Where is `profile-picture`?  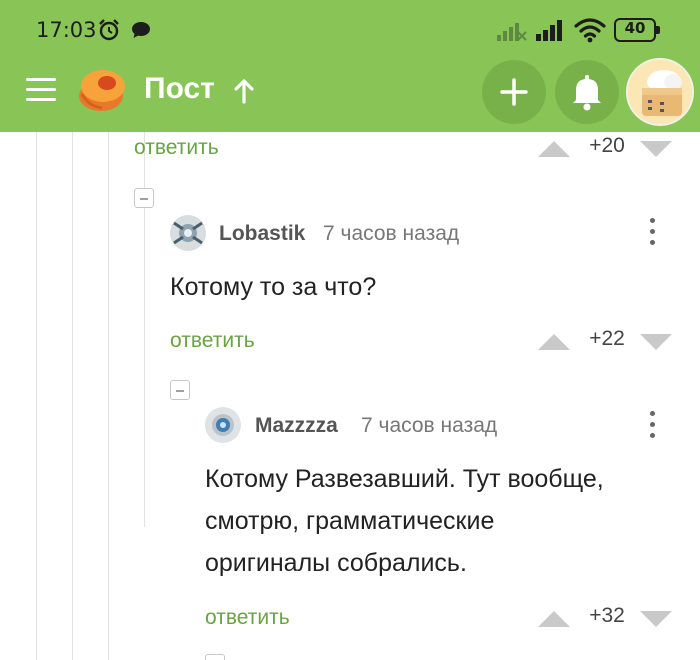 profile-picture is located at coordinates (660, 92).